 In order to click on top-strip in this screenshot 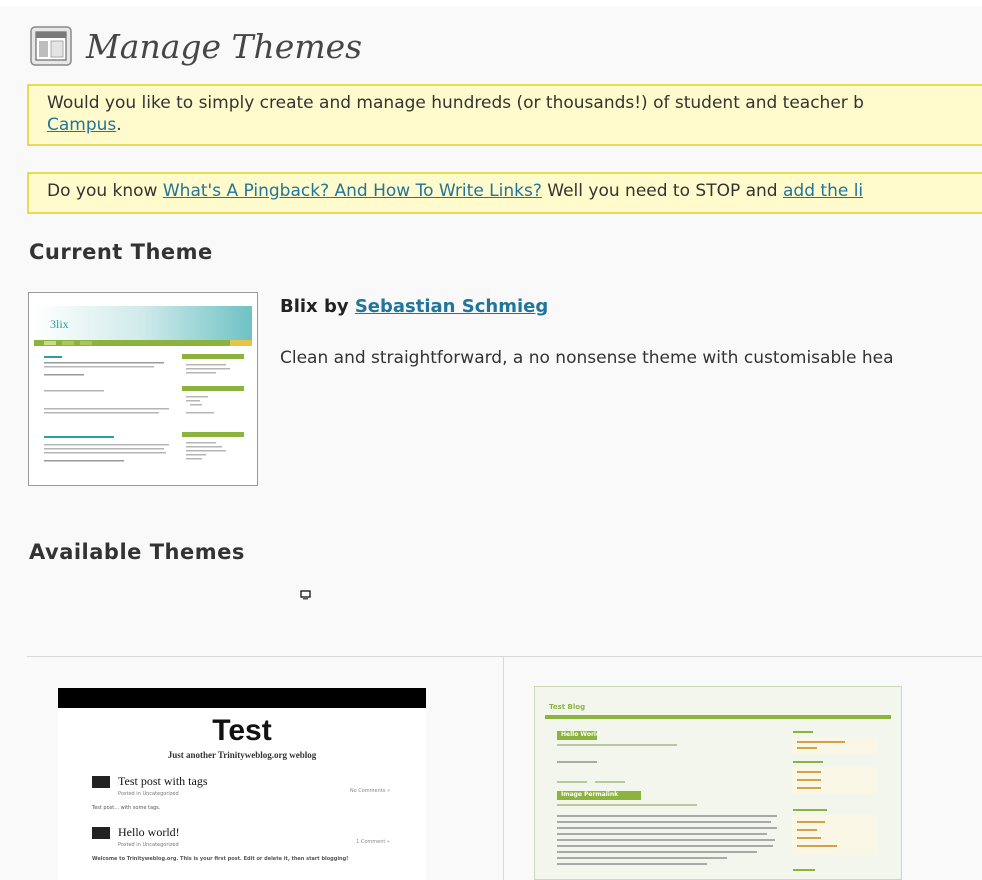, I will do `click(491, 3)`.